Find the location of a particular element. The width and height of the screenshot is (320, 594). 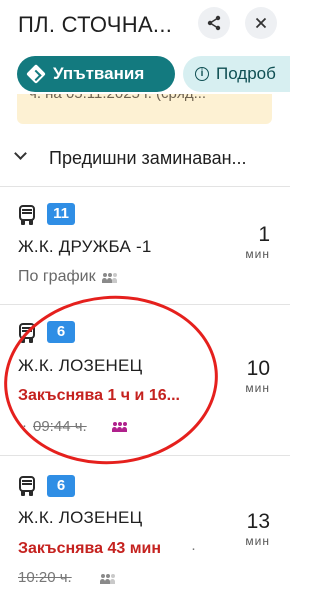

chevron-down-icon is located at coordinates (20, 153).